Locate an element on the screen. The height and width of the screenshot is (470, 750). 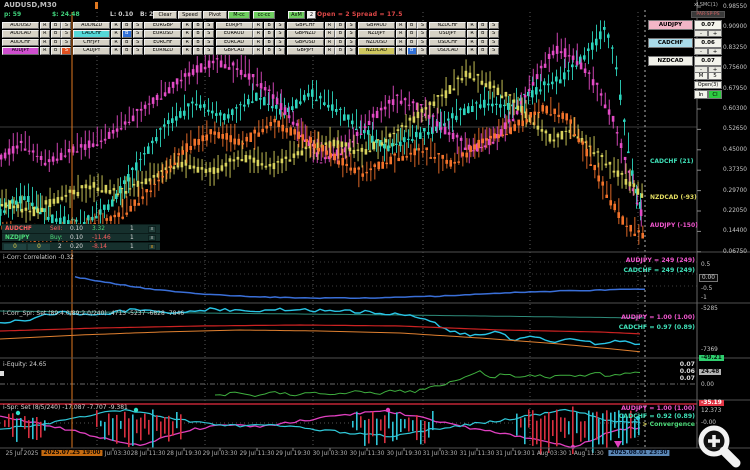
in-button: In is located at coordinates (701, 94).